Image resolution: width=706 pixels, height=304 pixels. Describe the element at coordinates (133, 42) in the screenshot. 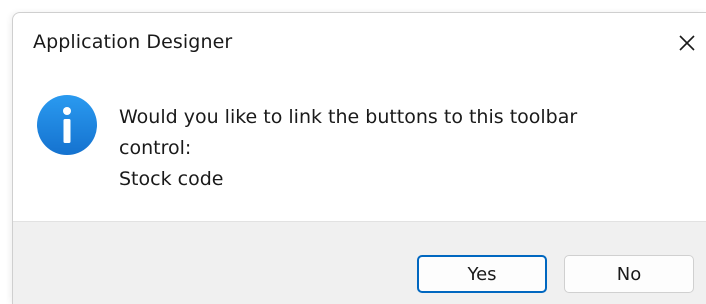

I see `dialog-title: Application Designer` at that location.